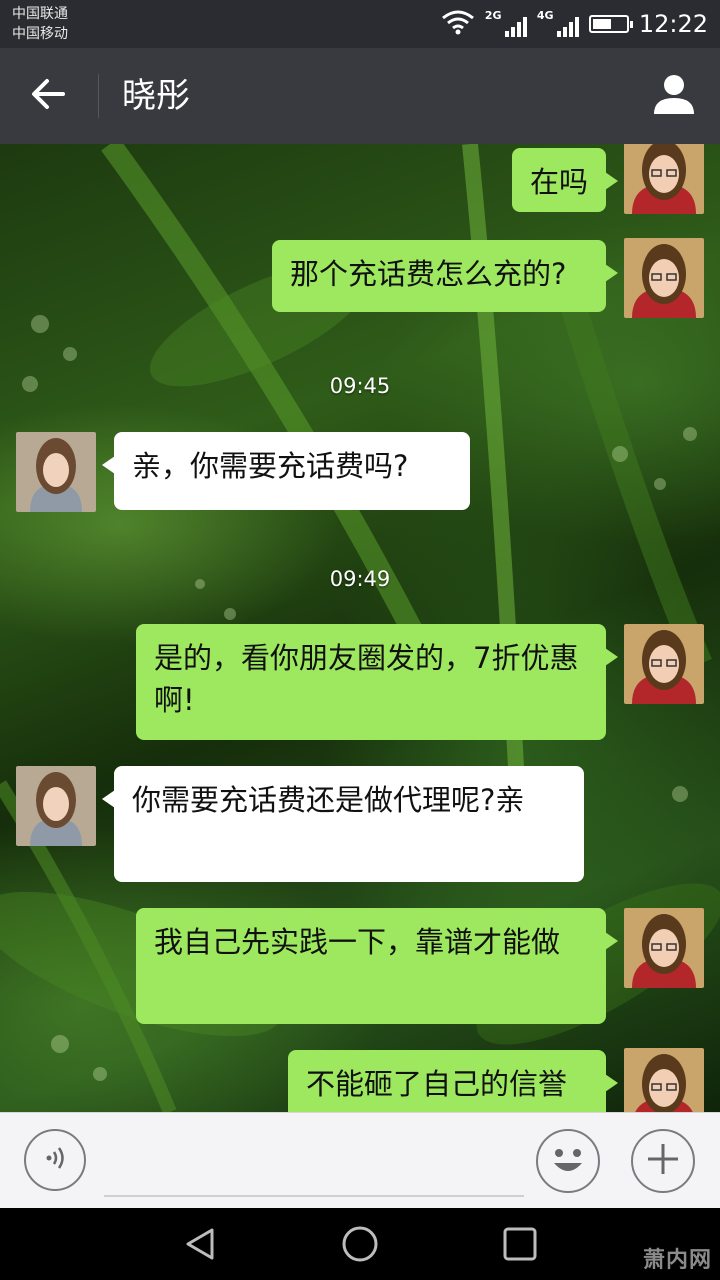 The image size is (720, 1280). I want to click on voice-button, so click(55, 1160).